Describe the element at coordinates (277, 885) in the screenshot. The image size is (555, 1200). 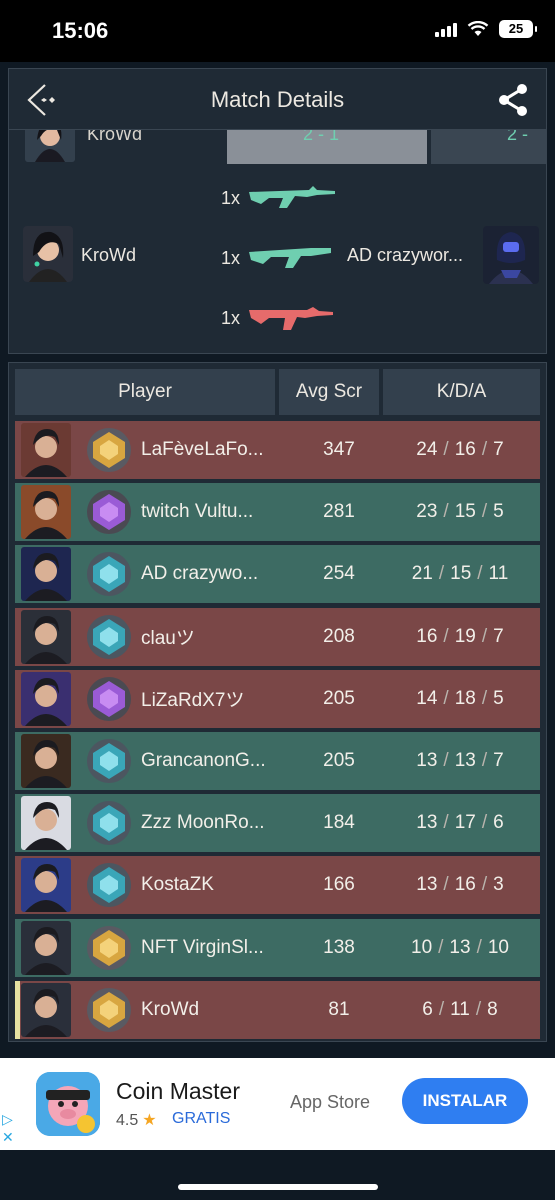
I see `player-row: KostaZK 166 13/16/3` at that location.